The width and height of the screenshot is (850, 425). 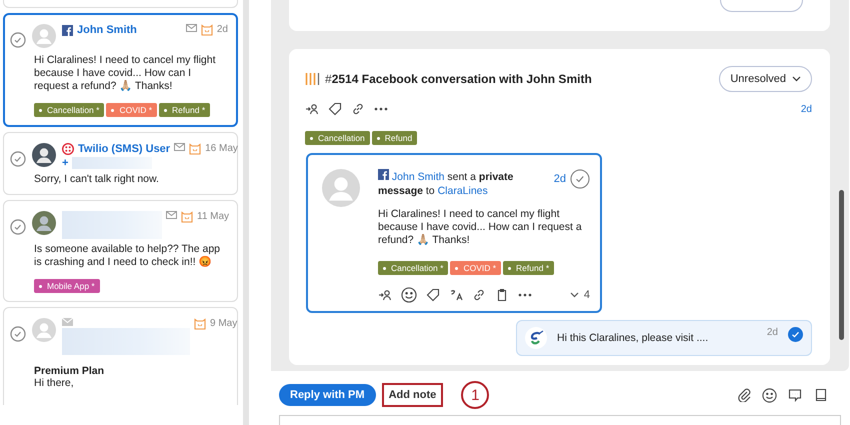 I want to click on reply-input-field, so click(x=560, y=420).